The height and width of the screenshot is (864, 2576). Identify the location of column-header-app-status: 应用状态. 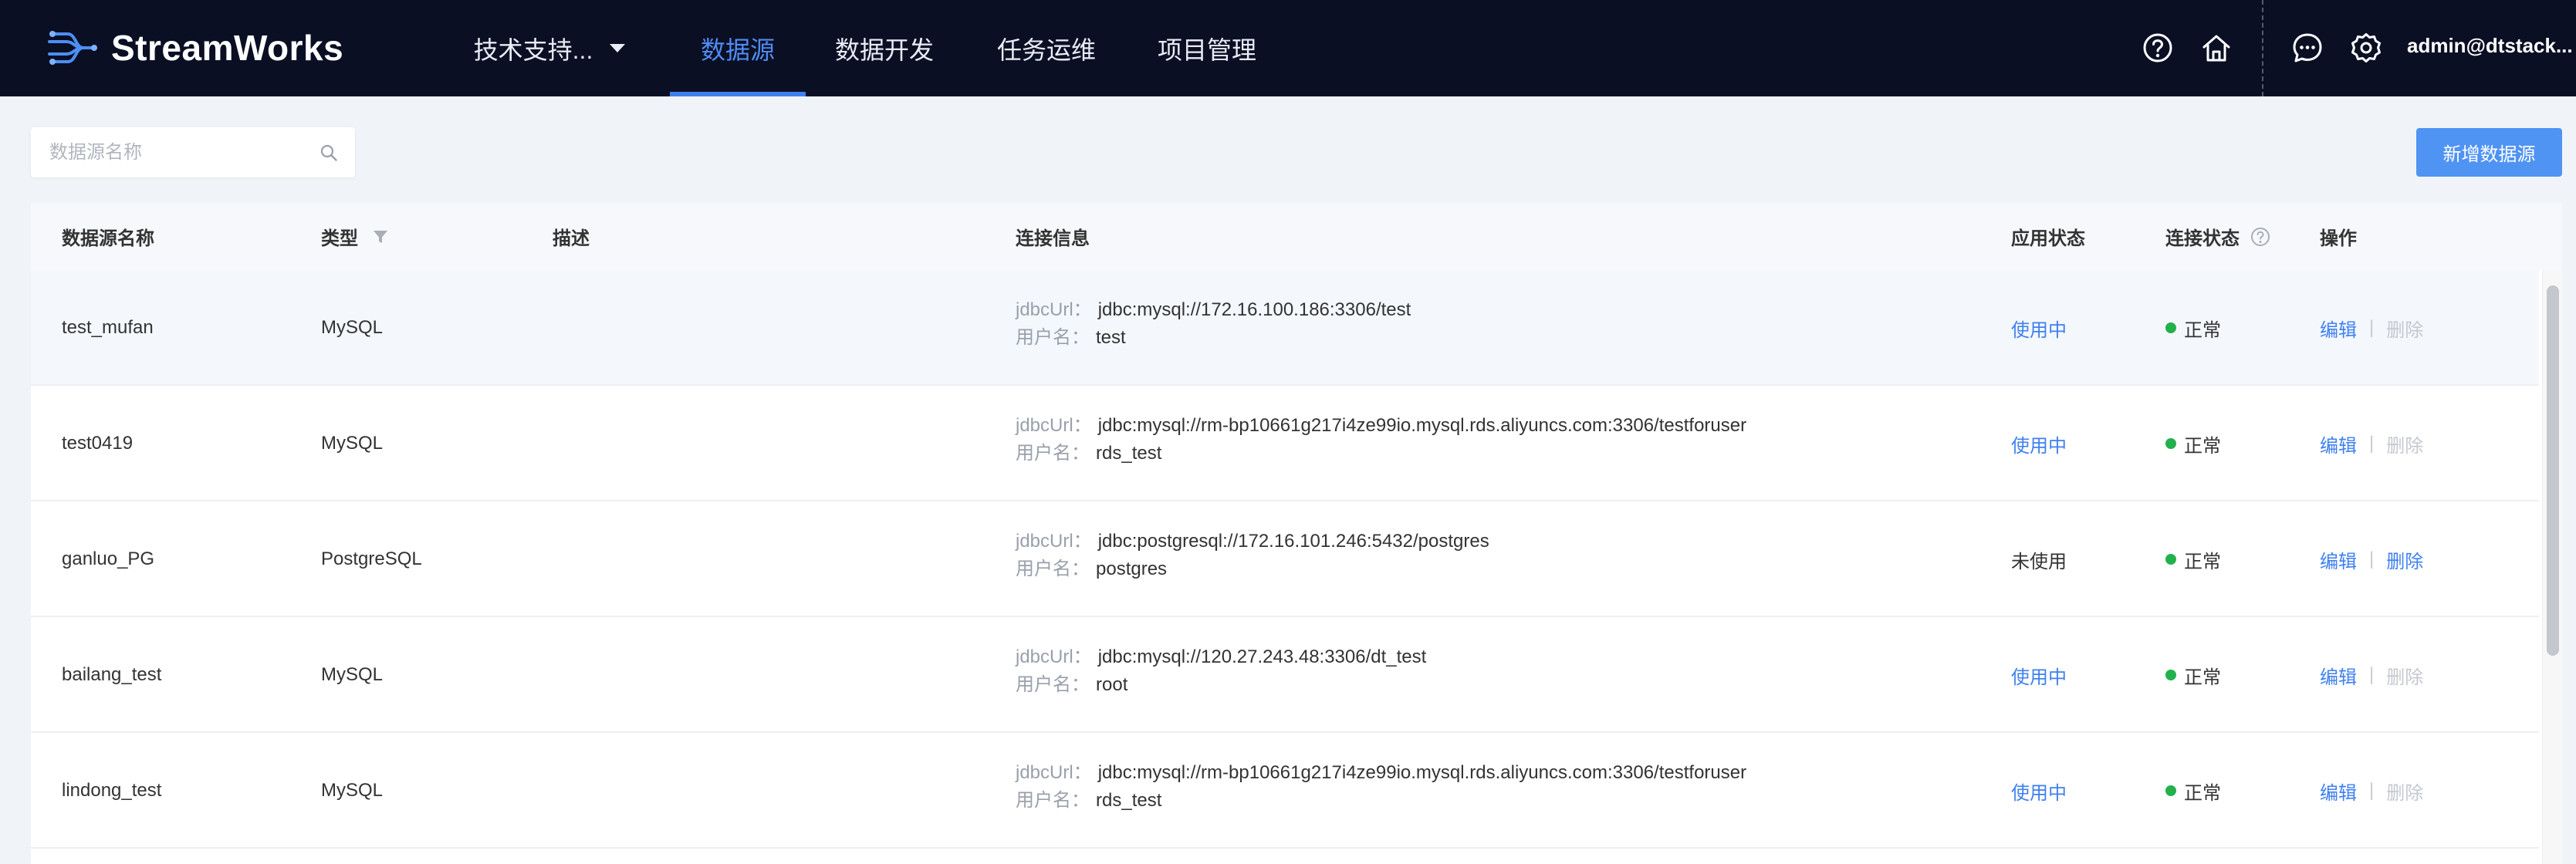
(2048, 236).